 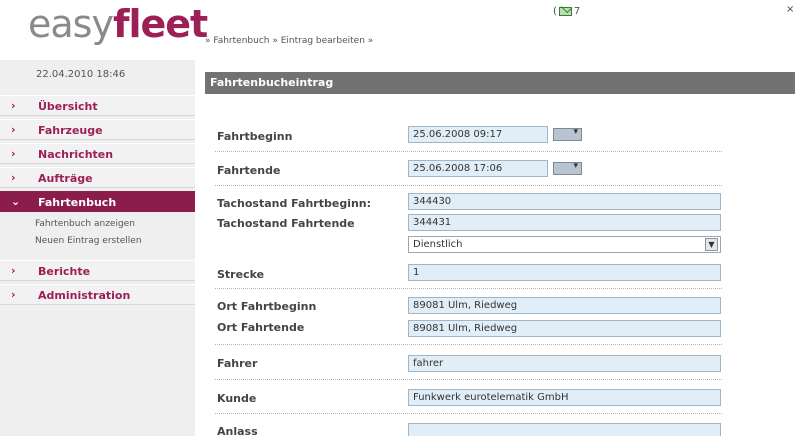 I want to click on envelope-icon, so click(x=565, y=11).